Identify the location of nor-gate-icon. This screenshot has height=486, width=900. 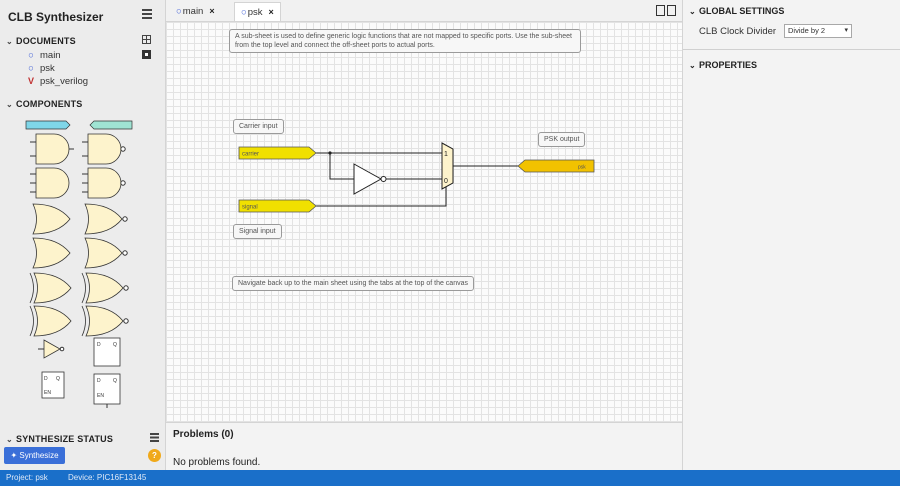
(106, 219).